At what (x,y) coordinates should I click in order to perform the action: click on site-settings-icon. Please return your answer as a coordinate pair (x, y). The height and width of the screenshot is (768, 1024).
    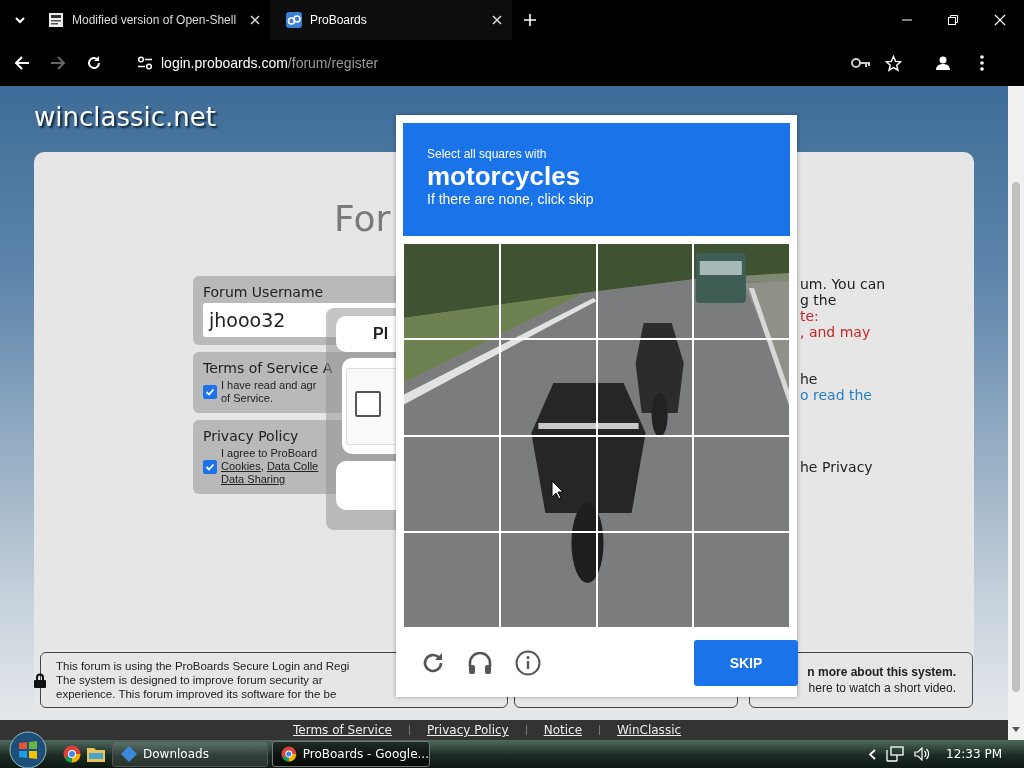
    Looking at the image, I should click on (145, 63).